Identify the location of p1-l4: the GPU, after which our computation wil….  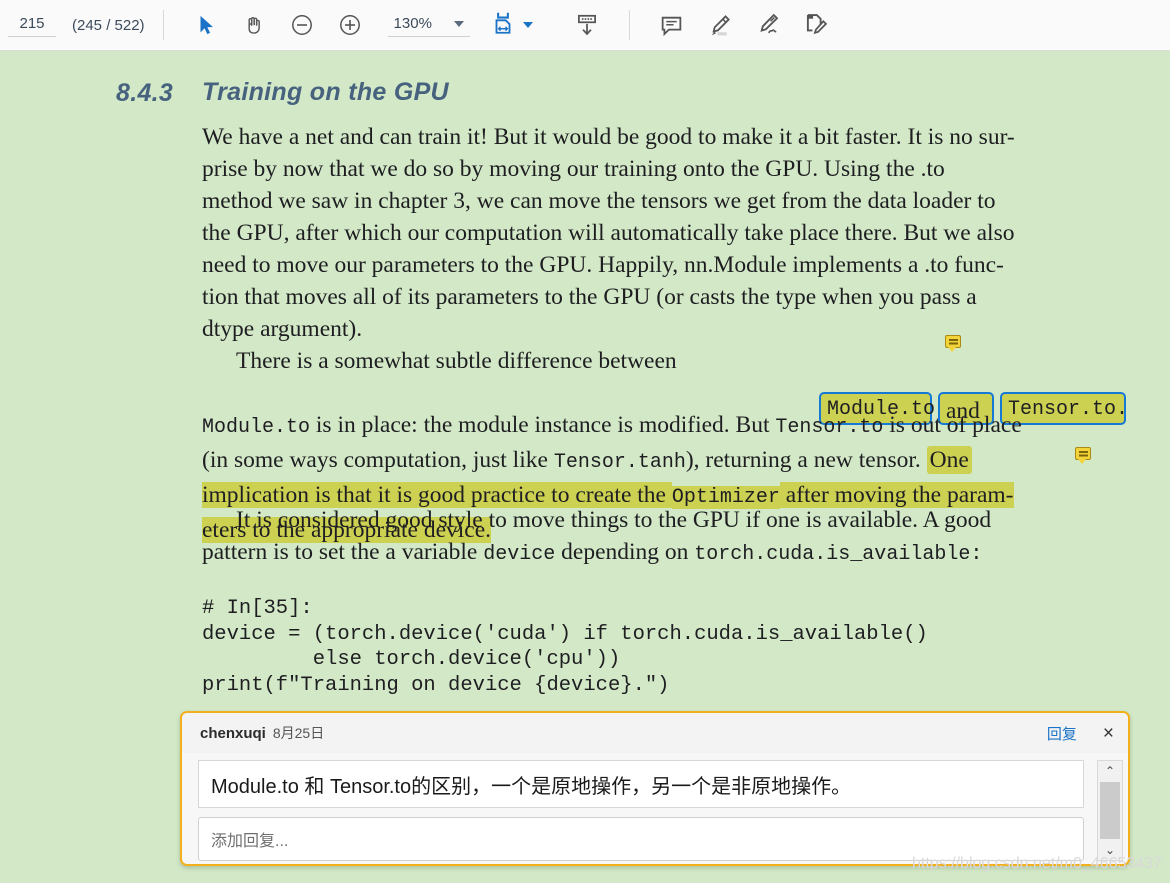
(608, 233).